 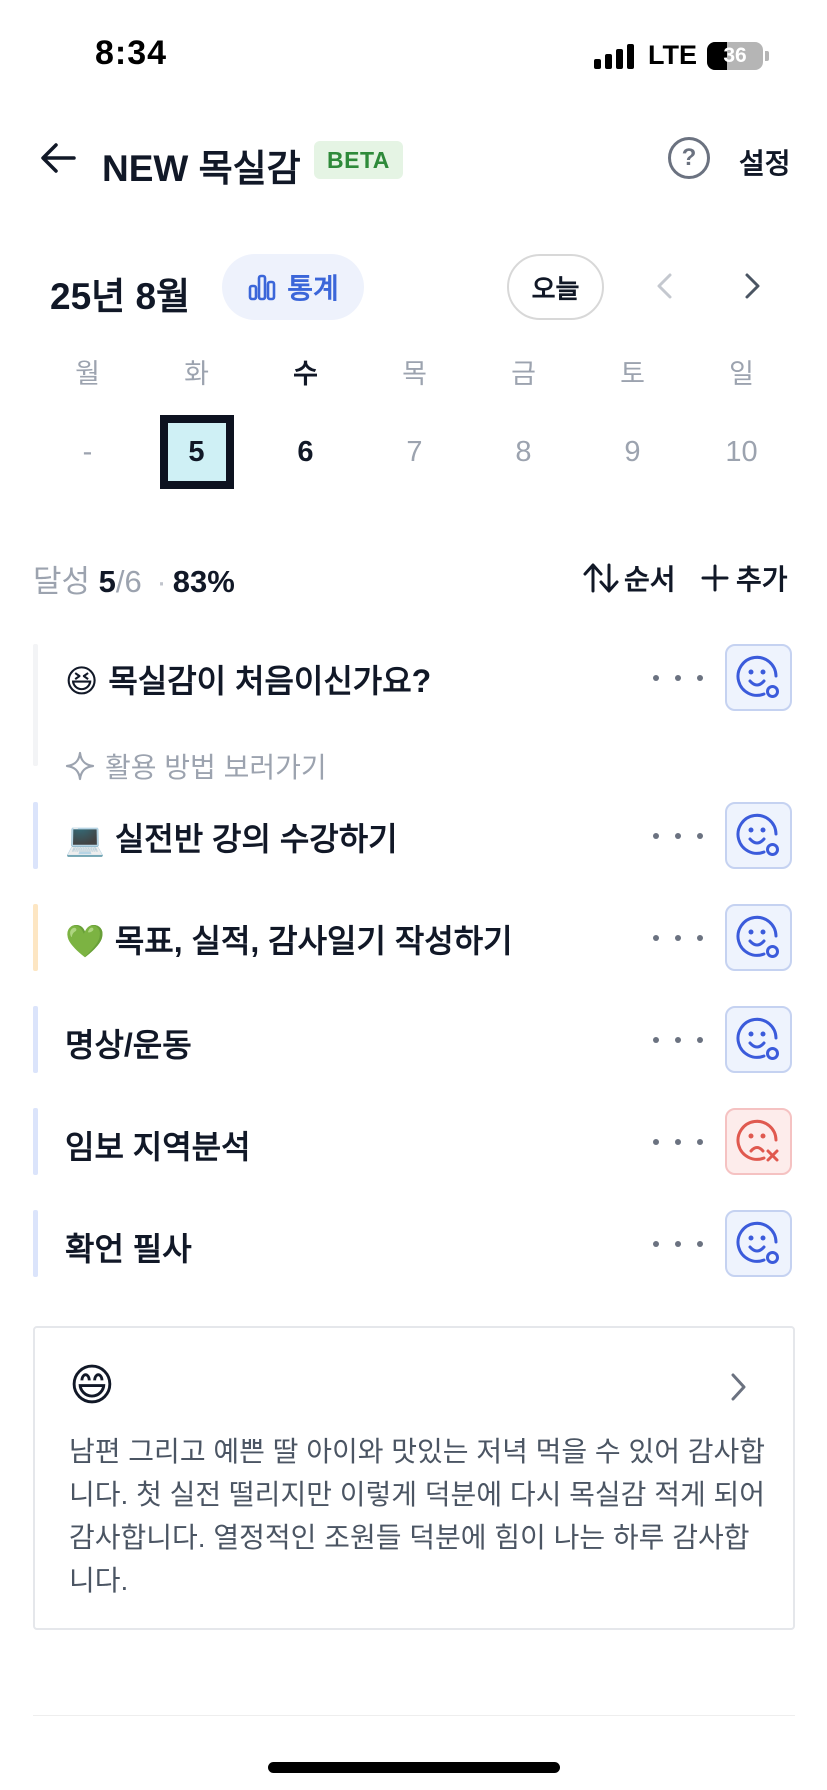 I want to click on network-label: LTE, so click(x=672, y=55).